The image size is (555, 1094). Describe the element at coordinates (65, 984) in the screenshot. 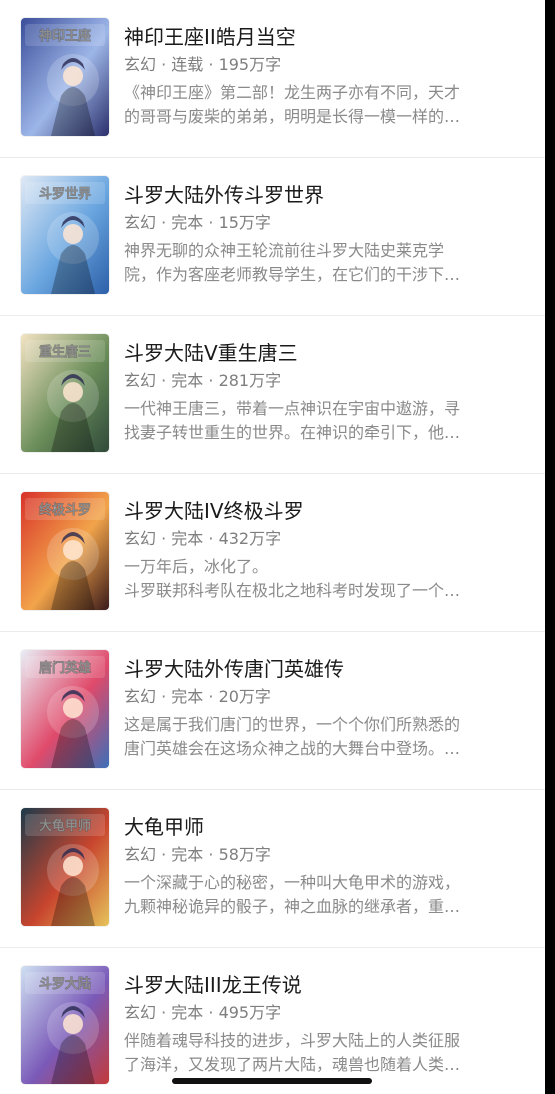

I see `book-cover-title-text: 斗罗大陆` at that location.